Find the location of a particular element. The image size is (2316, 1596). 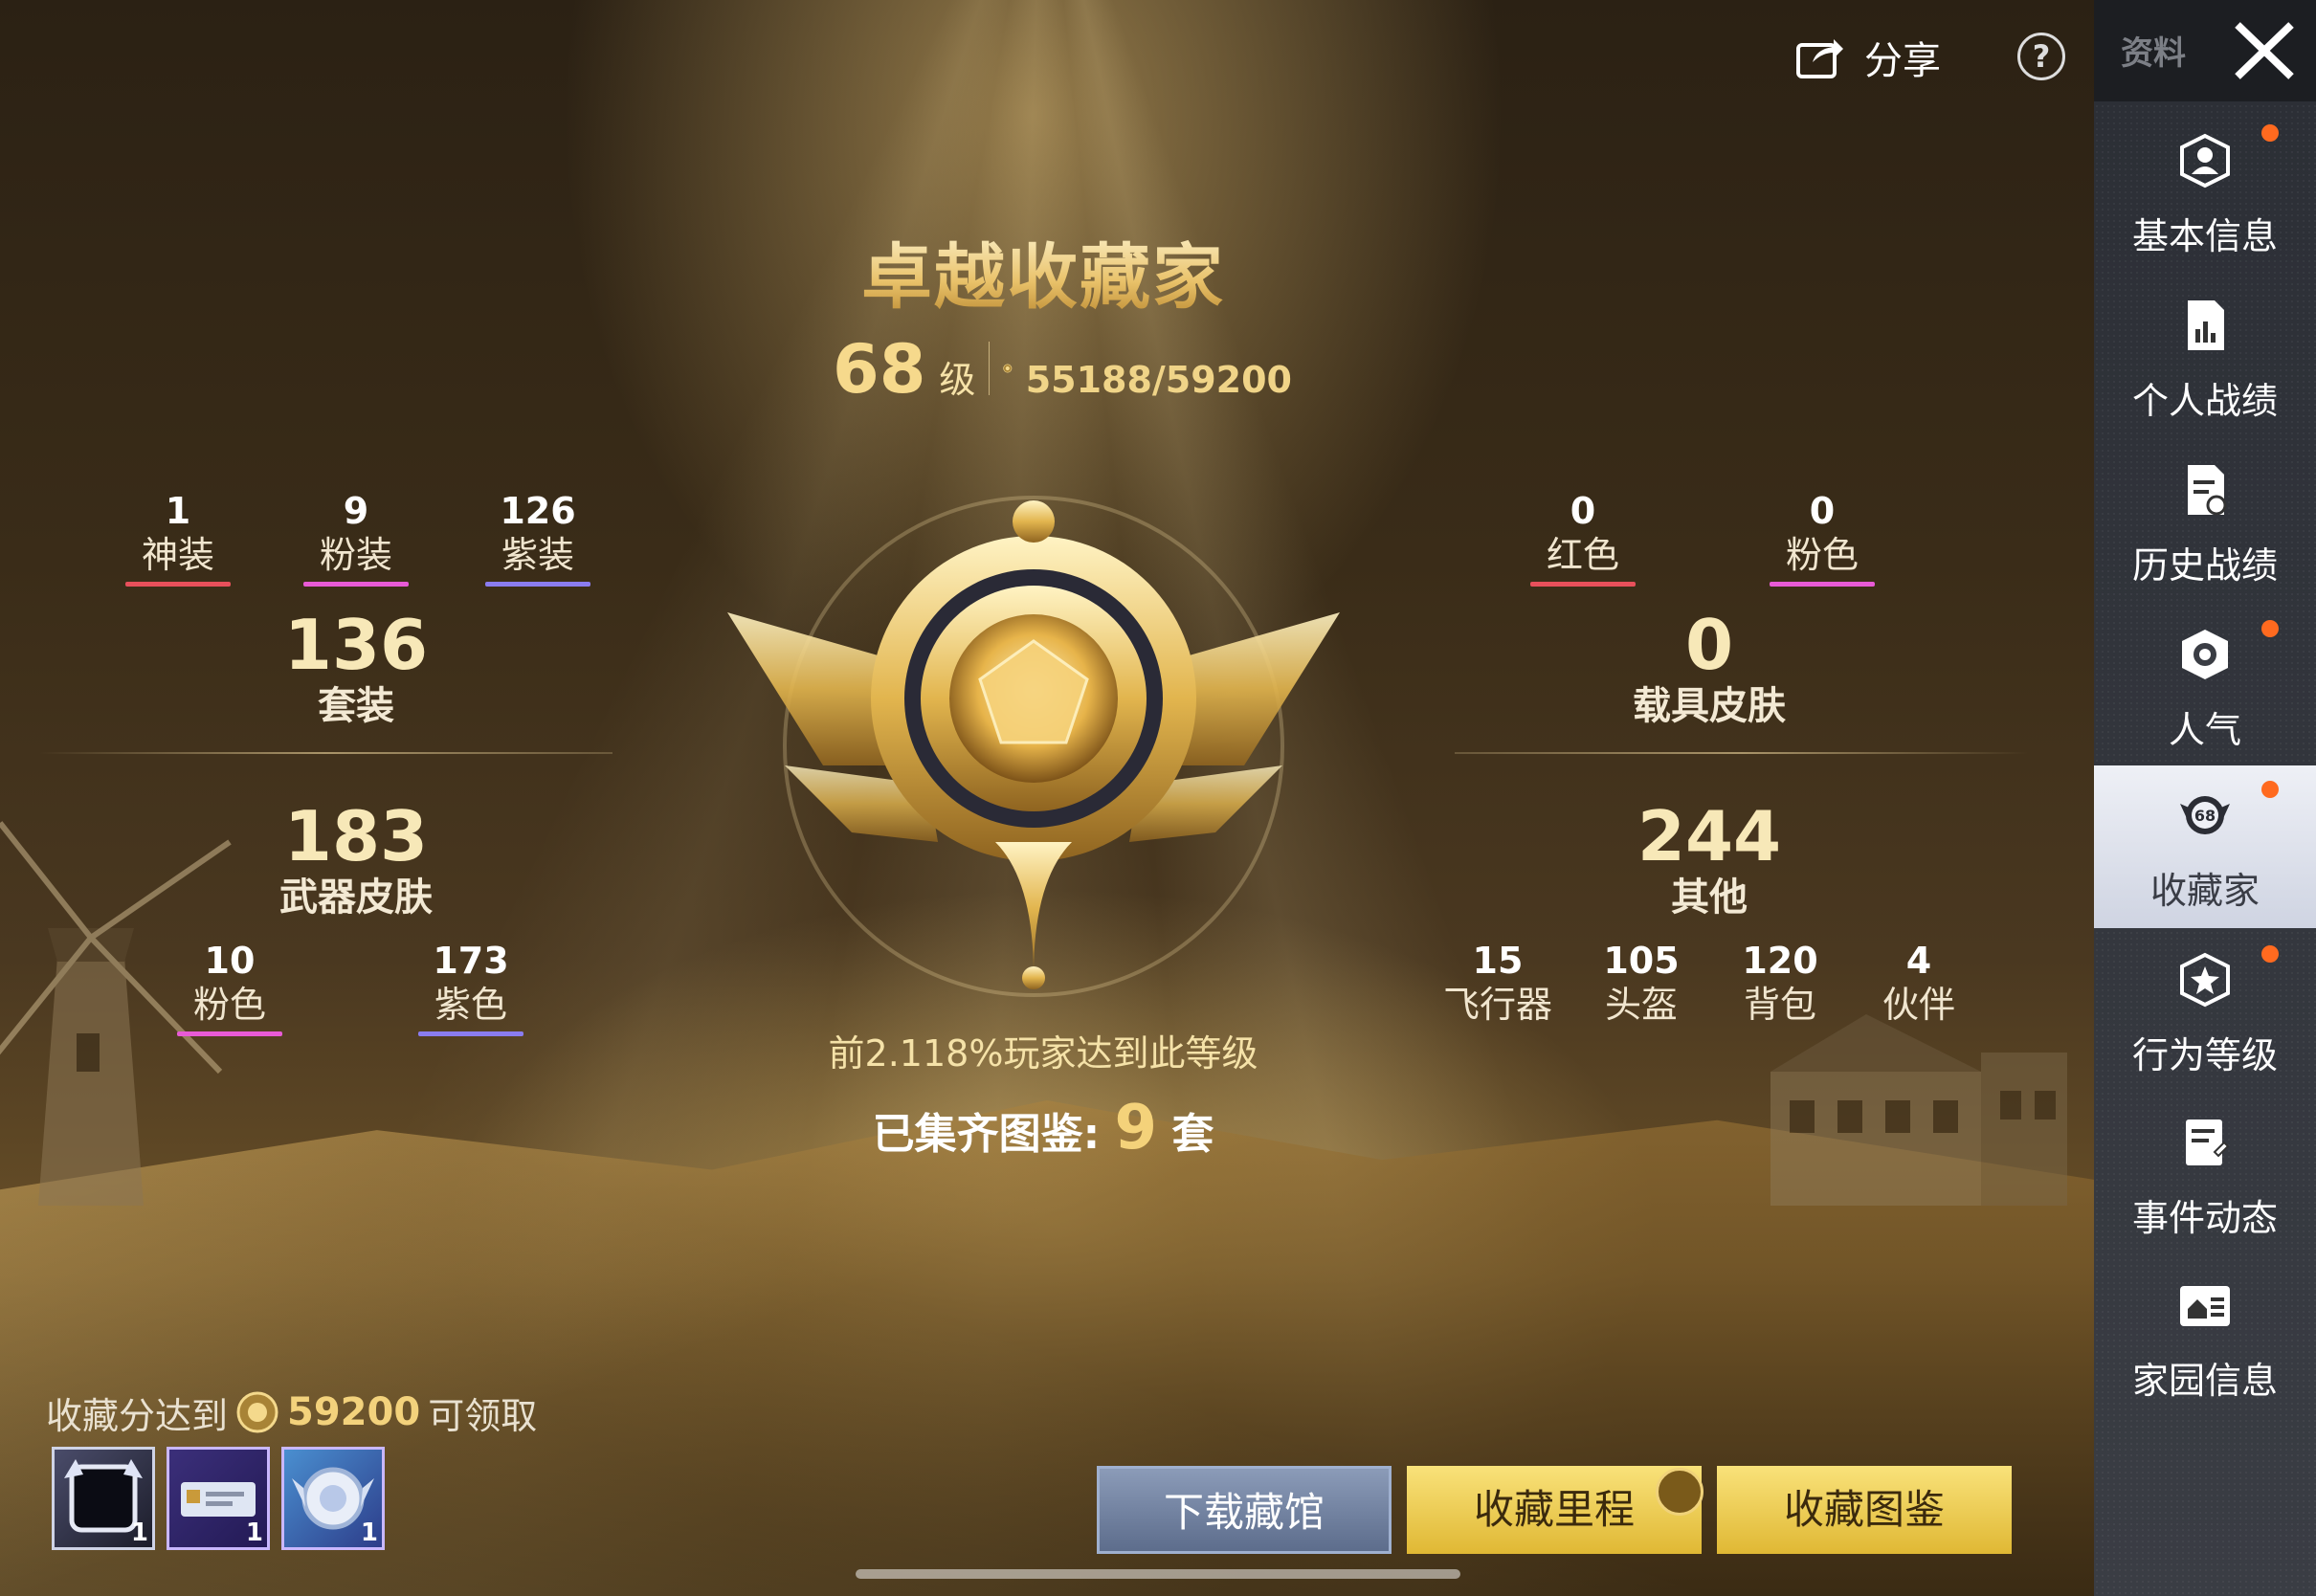

stat-value: 136 is located at coordinates (356, 645).